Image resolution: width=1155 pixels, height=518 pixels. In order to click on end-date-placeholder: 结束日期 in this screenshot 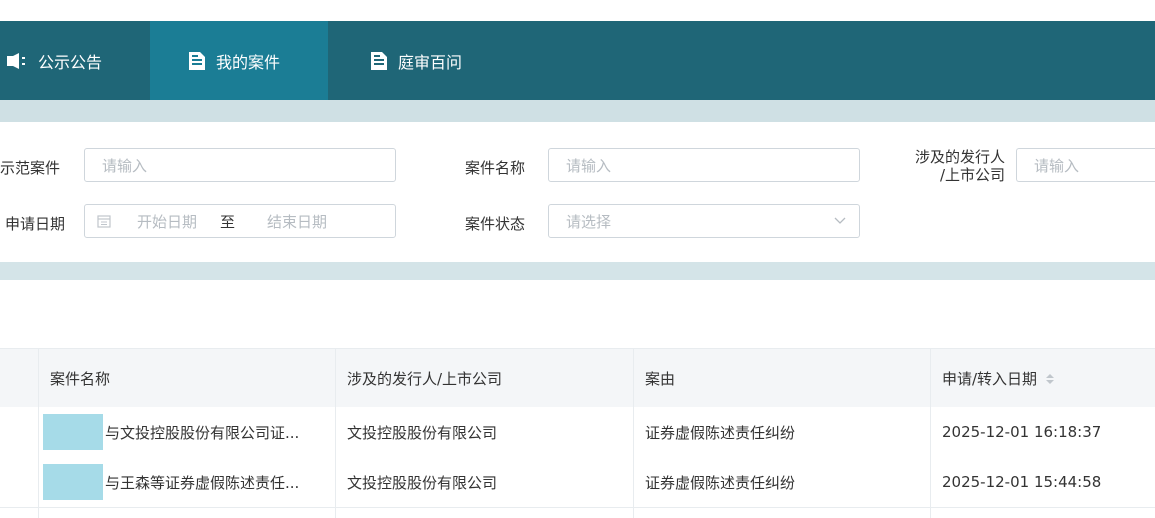, I will do `click(297, 221)`.